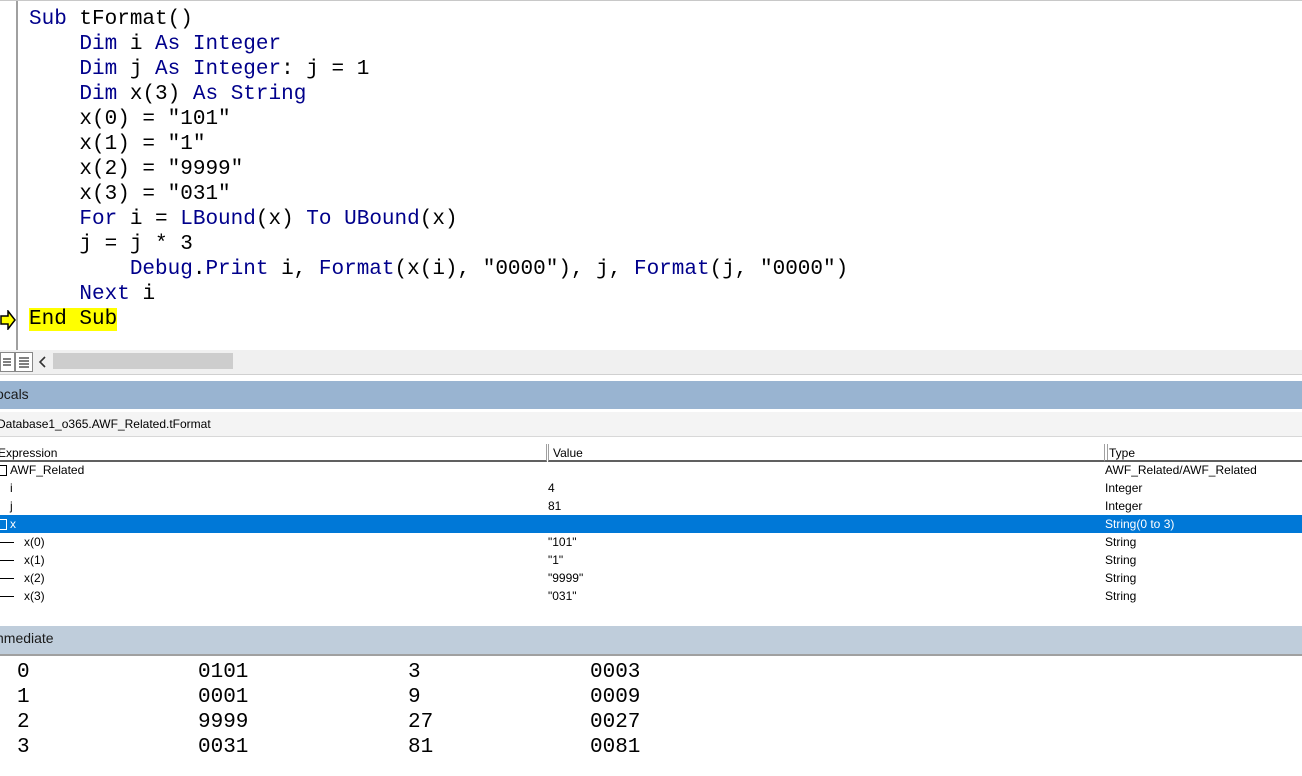  I want to click on editor-horizontal-scrollbar, so click(651, 362).